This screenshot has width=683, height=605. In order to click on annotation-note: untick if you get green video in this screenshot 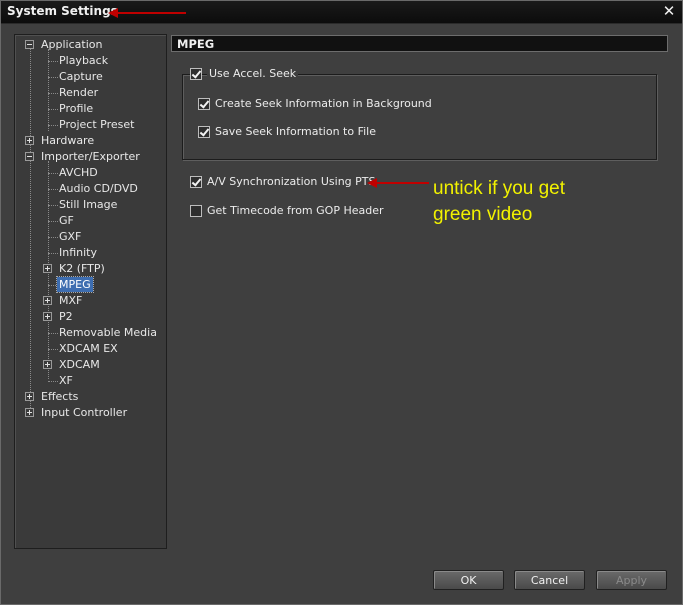, I will do `click(499, 202)`.